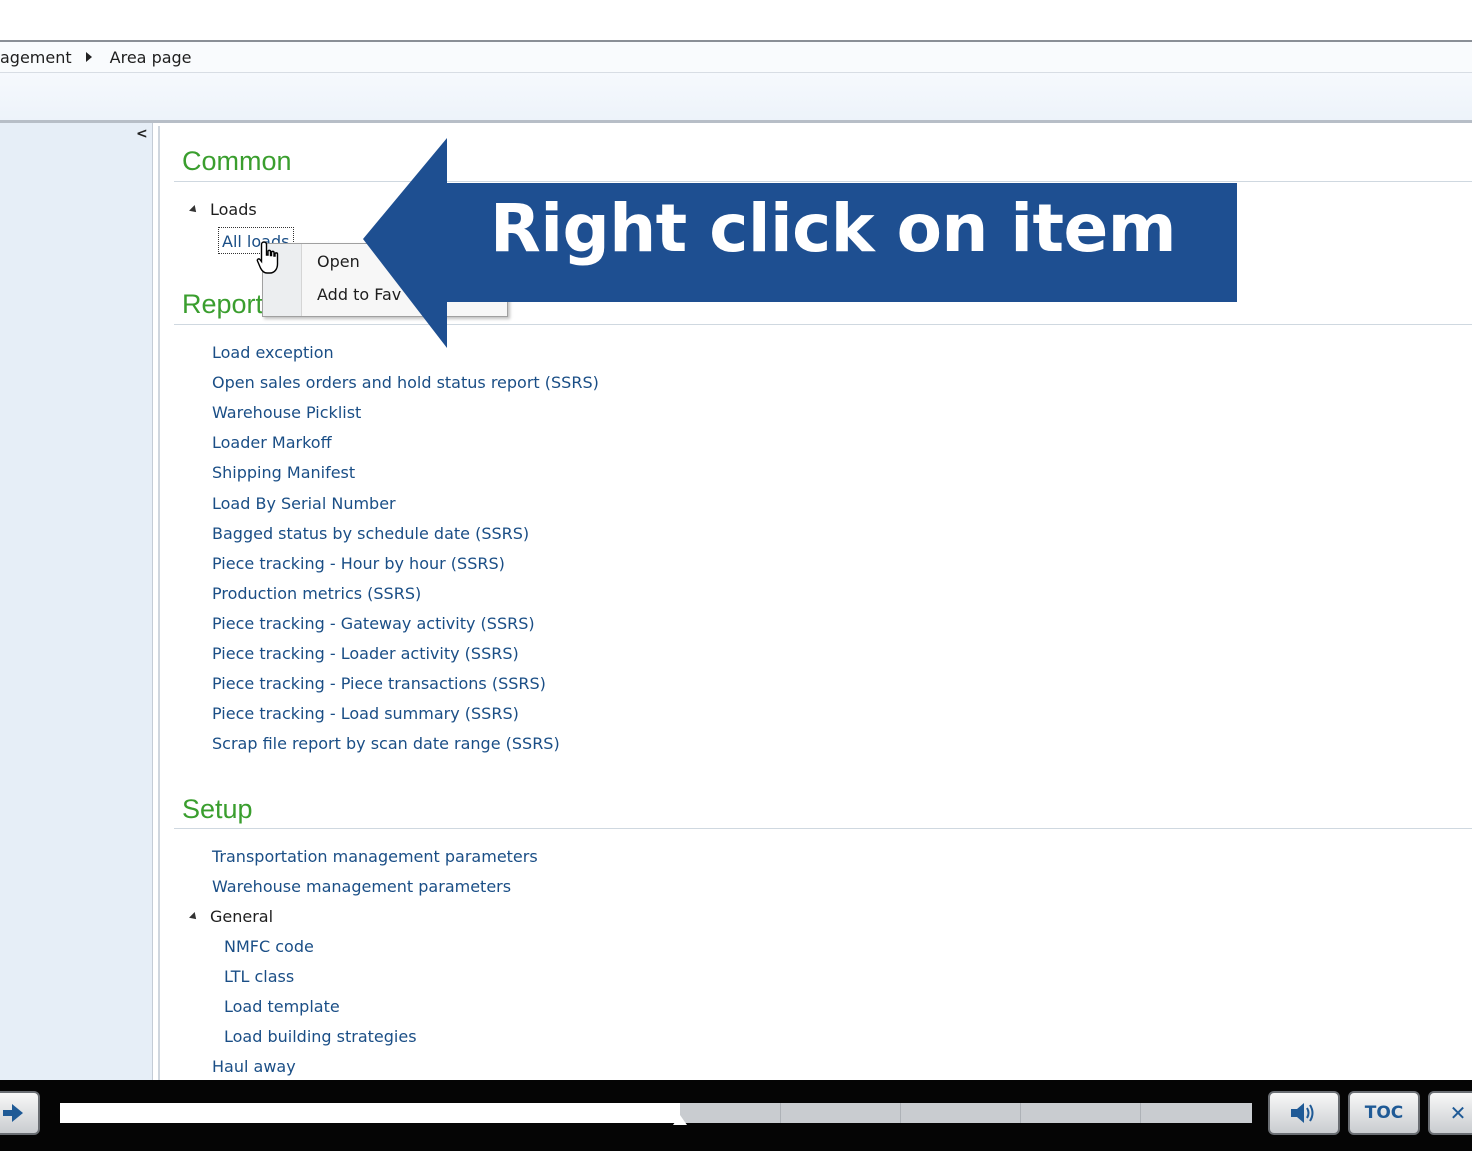  I want to click on breadcrumb-separator-icon, so click(88, 57).